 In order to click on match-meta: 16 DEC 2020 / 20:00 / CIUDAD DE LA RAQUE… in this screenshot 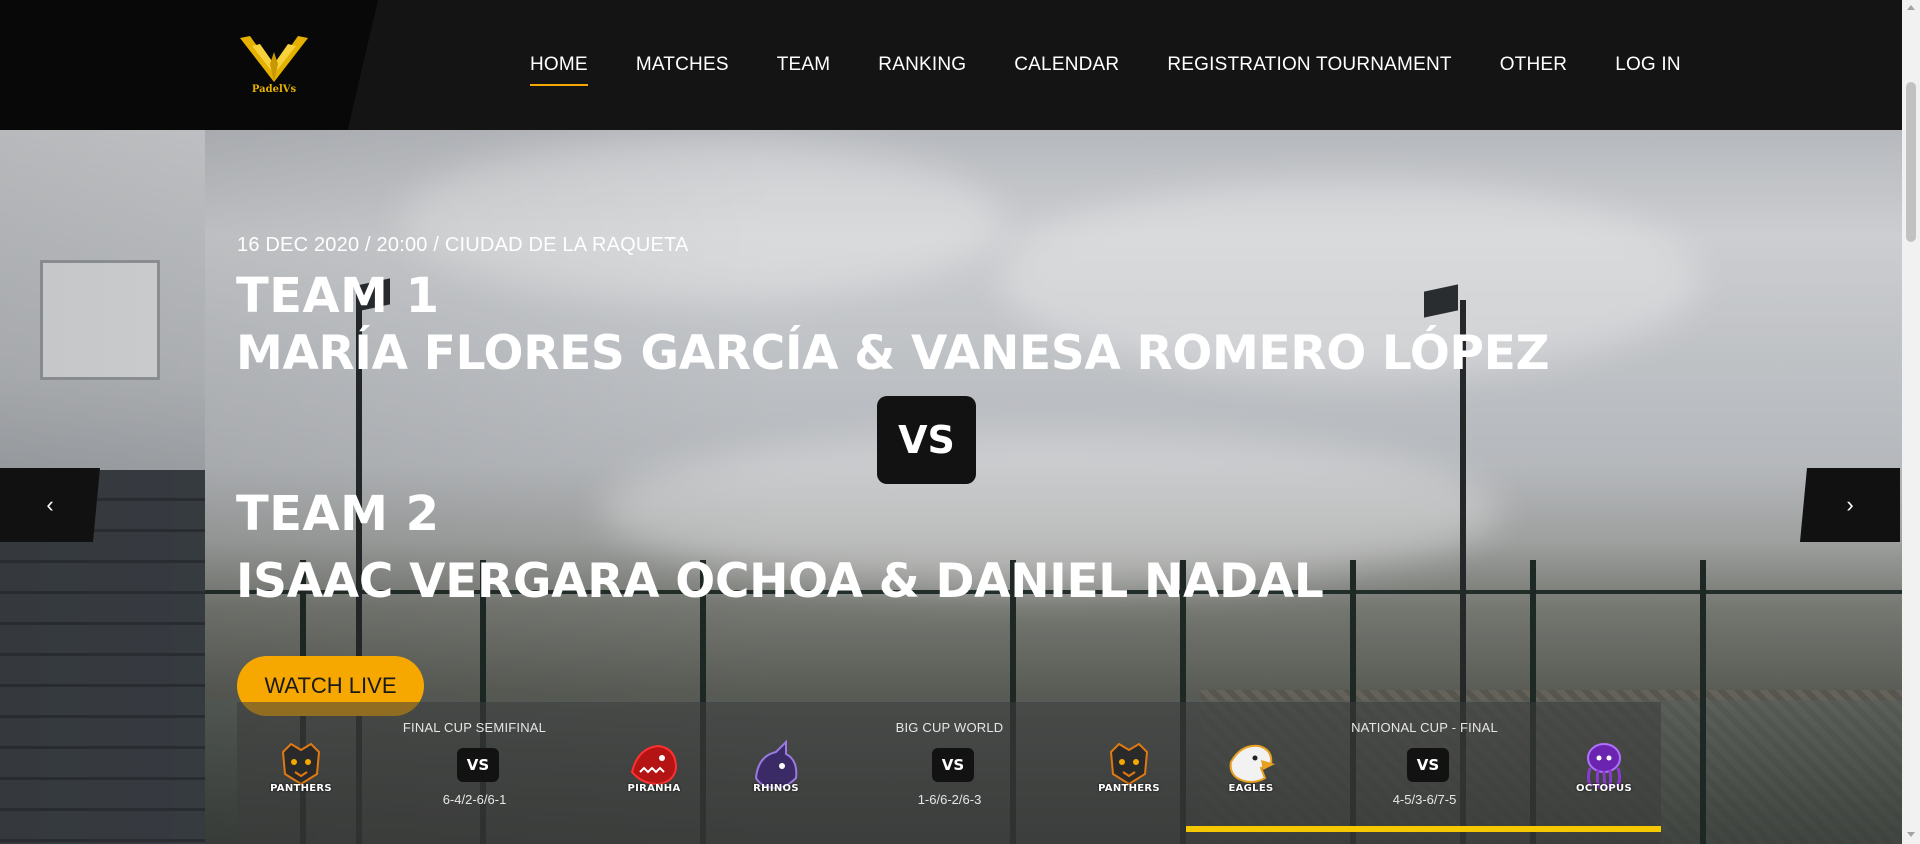, I will do `click(463, 245)`.